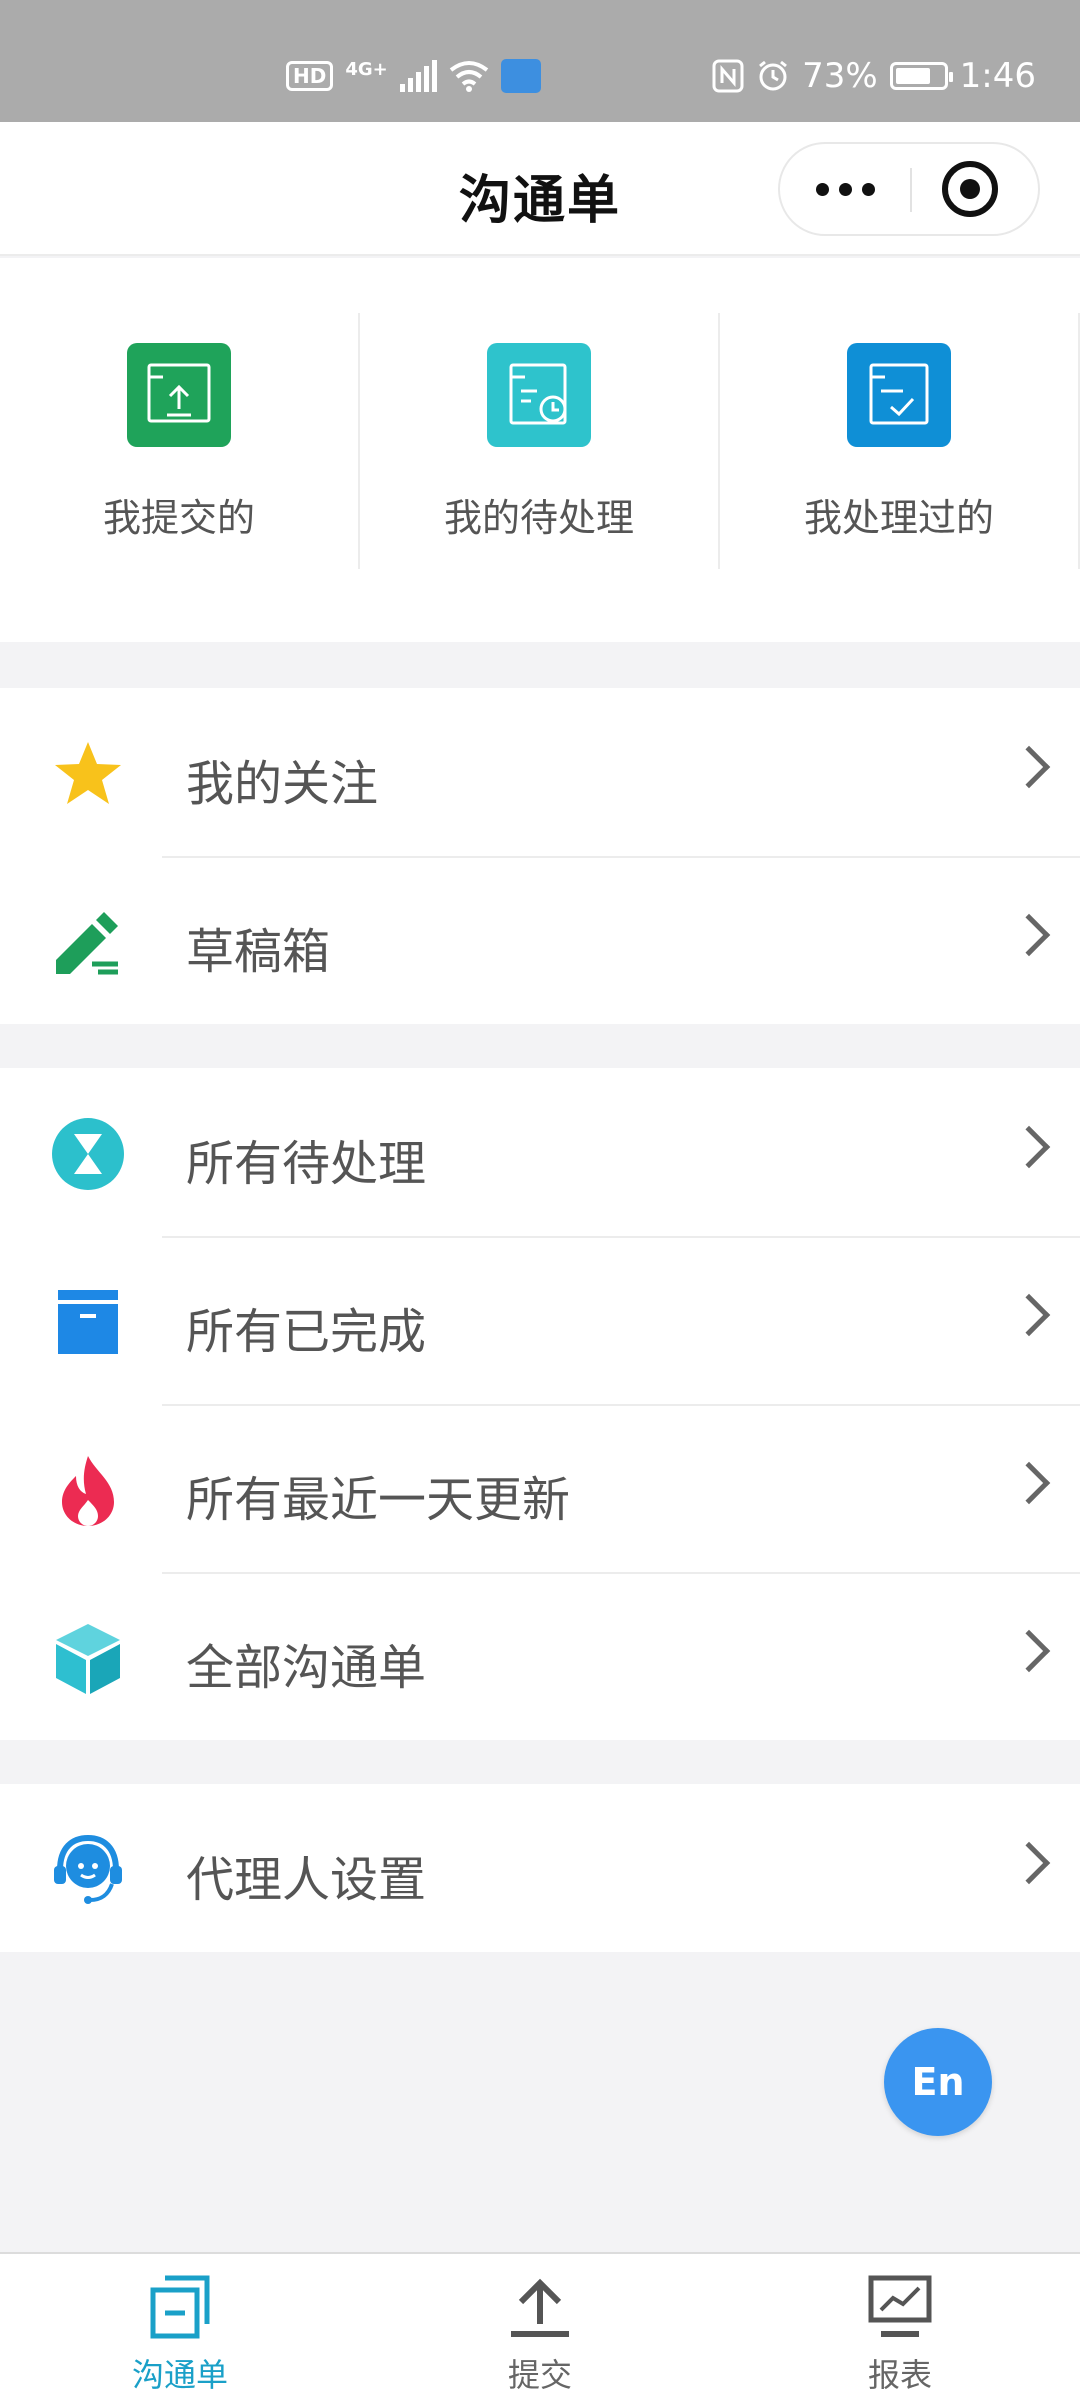 The image size is (1080, 2400). What do you see at coordinates (899, 2375) in the screenshot?
I see `tab-label: 报表` at bounding box center [899, 2375].